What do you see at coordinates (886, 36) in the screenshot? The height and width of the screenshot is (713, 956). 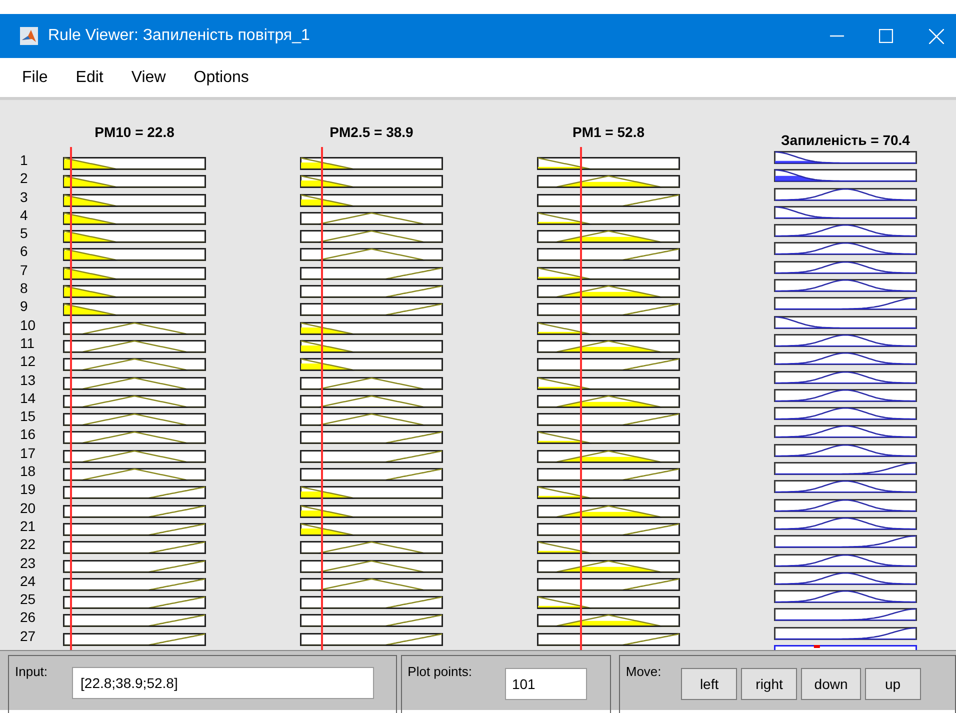 I see `maximize-icon` at bounding box center [886, 36].